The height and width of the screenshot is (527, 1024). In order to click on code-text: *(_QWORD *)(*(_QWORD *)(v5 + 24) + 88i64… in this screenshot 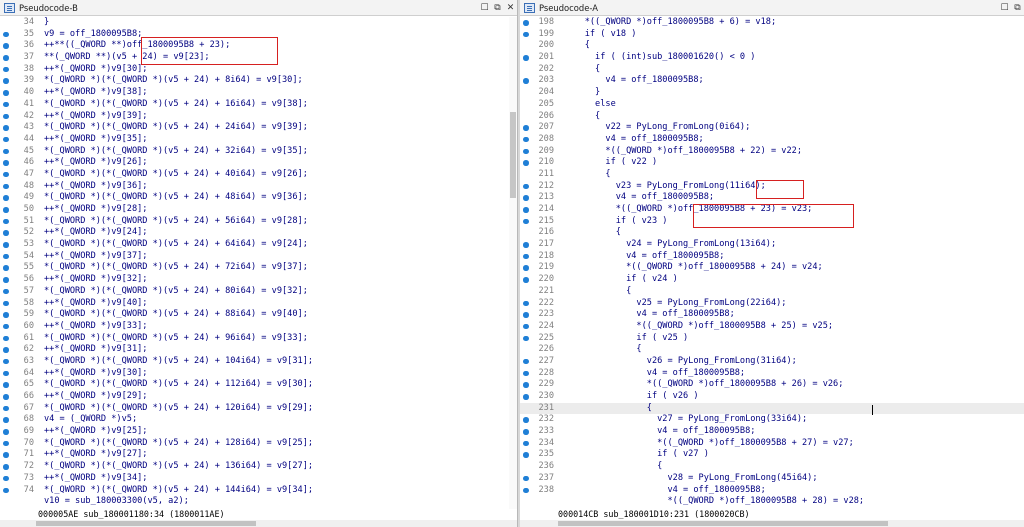, I will do `click(280, 315)`.